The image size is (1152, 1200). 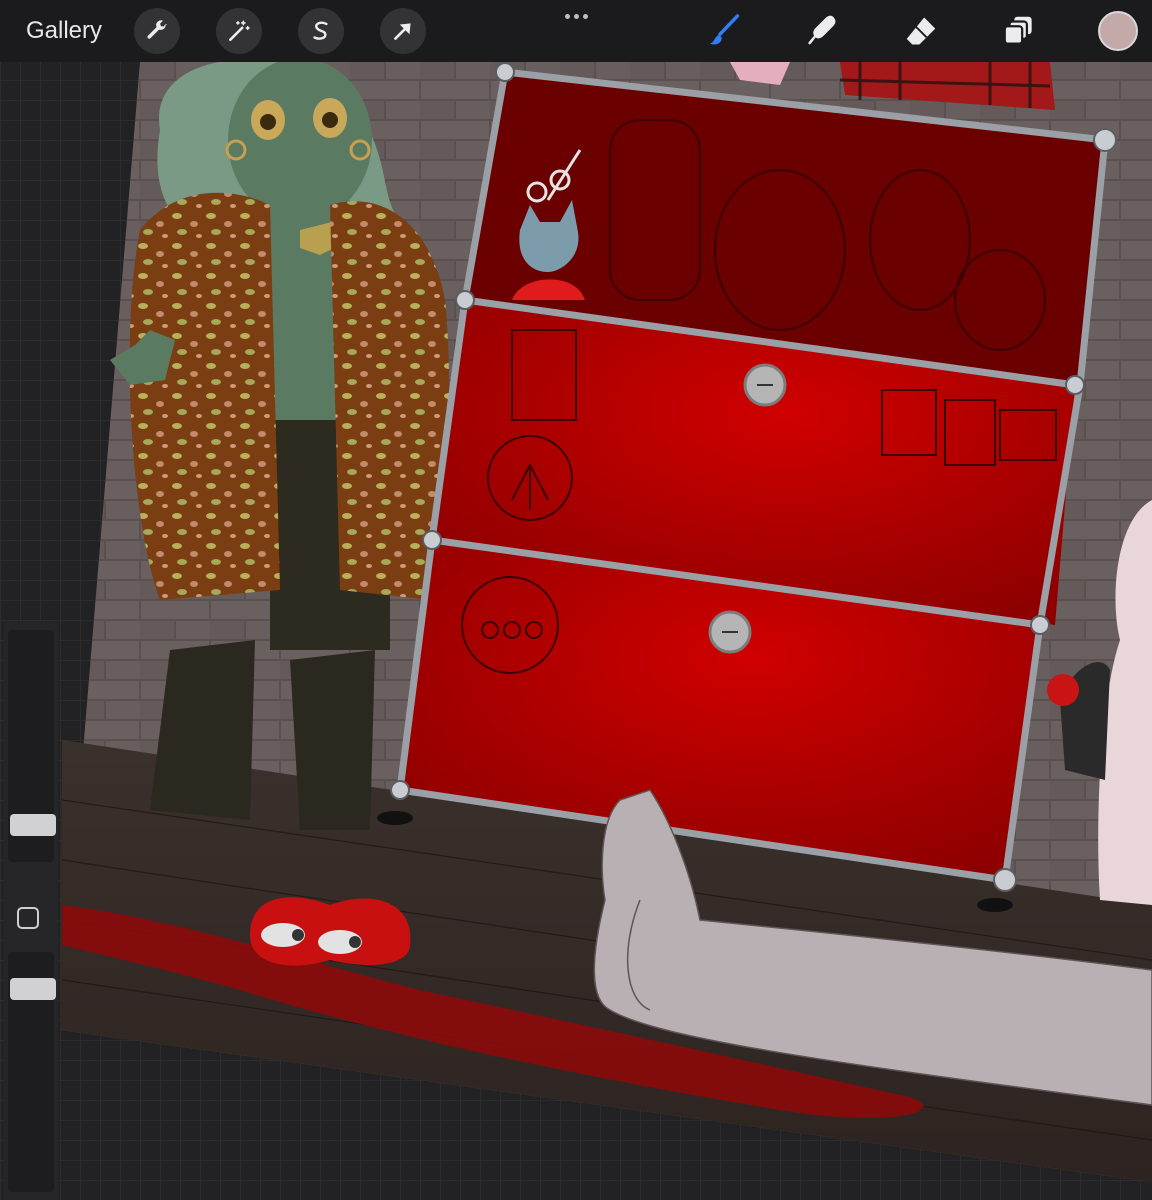 I want to click on eraser-icon, so click(x=921, y=31).